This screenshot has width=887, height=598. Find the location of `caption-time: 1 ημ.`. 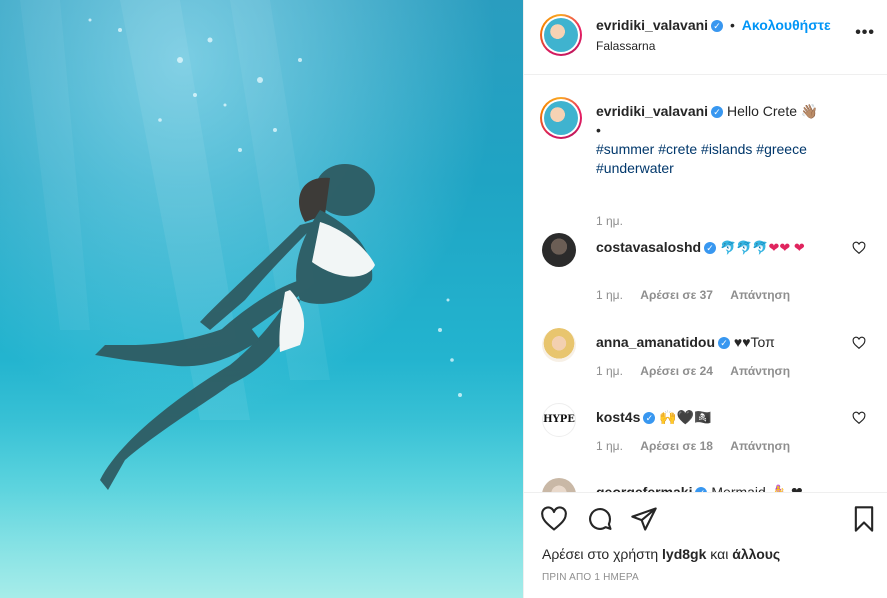

caption-time: 1 ημ. is located at coordinates (609, 221).